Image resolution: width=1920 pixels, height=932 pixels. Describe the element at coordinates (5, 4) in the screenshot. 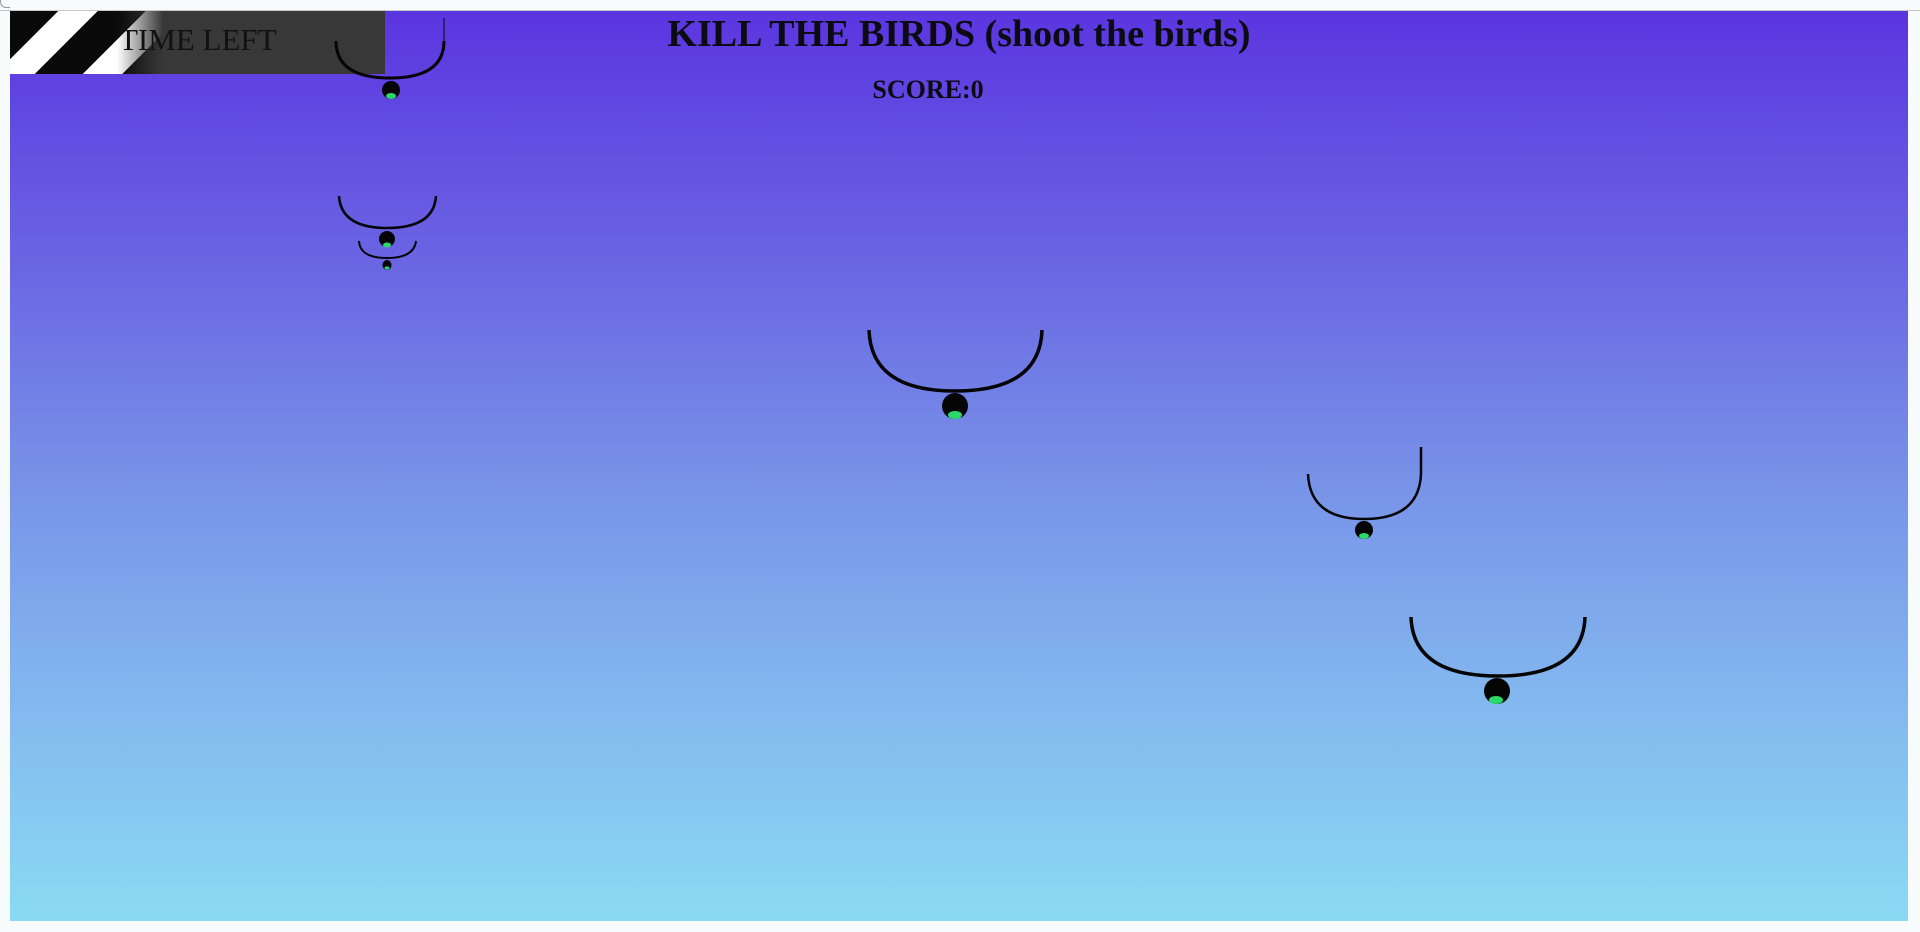

I see `window-corner-mark` at that location.